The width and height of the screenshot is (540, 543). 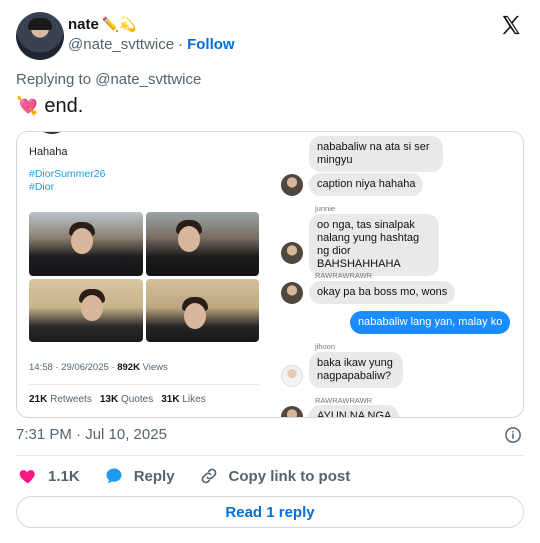 What do you see at coordinates (144, 384) in the screenshot?
I see `embedded-divider` at bounding box center [144, 384].